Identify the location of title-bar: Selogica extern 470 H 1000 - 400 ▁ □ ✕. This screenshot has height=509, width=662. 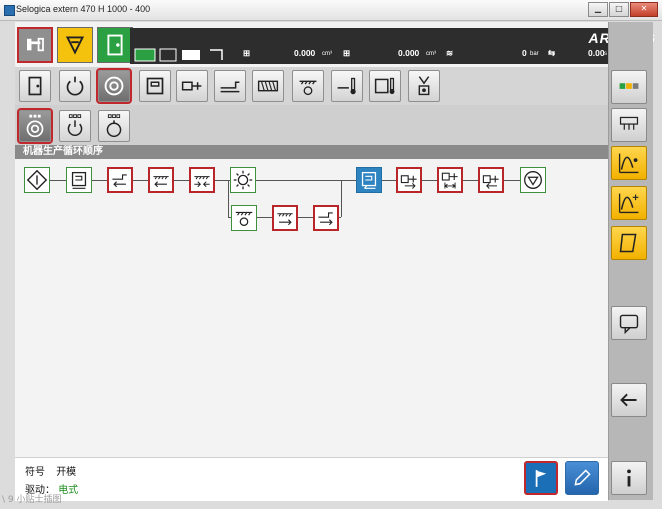
(331, 10).